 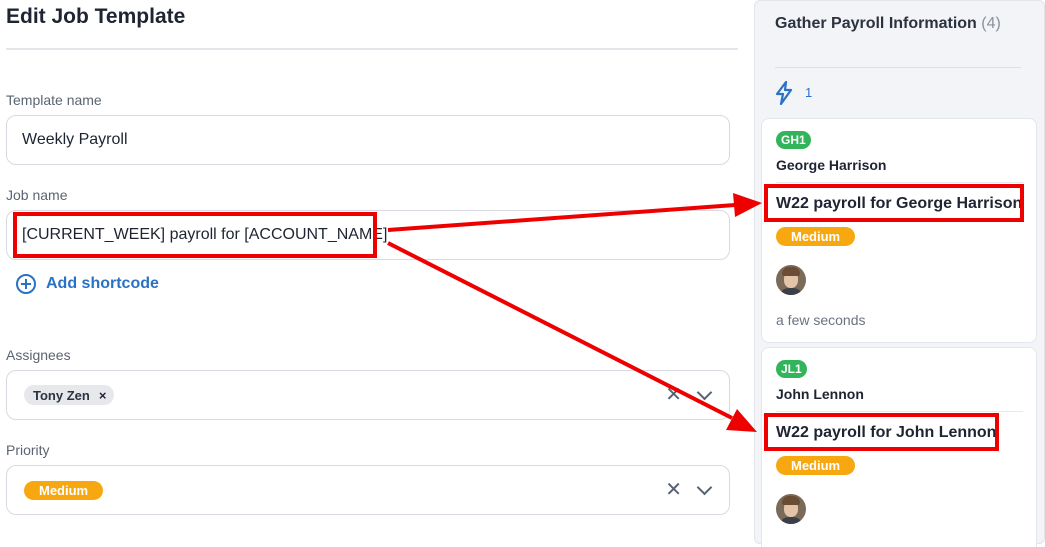 I want to click on page-title: Edit Job Template, so click(x=96, y=16).